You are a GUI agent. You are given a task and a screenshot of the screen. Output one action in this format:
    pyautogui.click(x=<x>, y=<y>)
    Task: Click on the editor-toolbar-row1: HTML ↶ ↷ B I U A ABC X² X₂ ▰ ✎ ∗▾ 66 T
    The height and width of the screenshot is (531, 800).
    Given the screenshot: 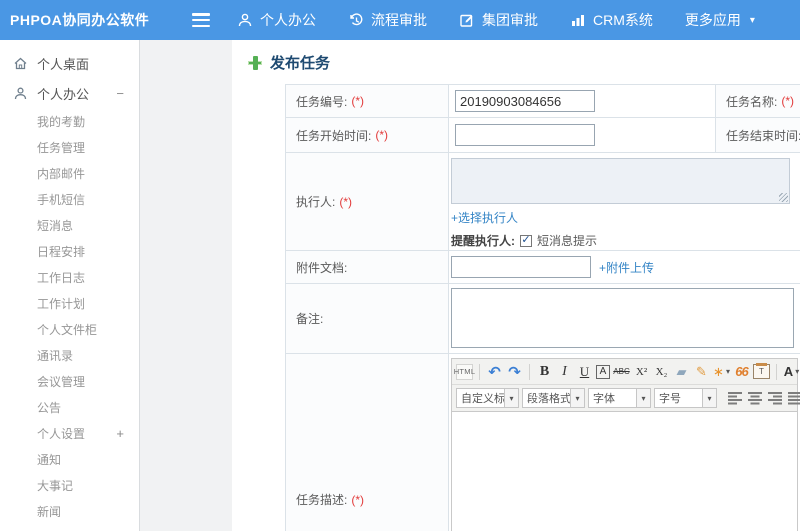 What is the action you would take?
    pyautogui.click(x=626, y=372)
    